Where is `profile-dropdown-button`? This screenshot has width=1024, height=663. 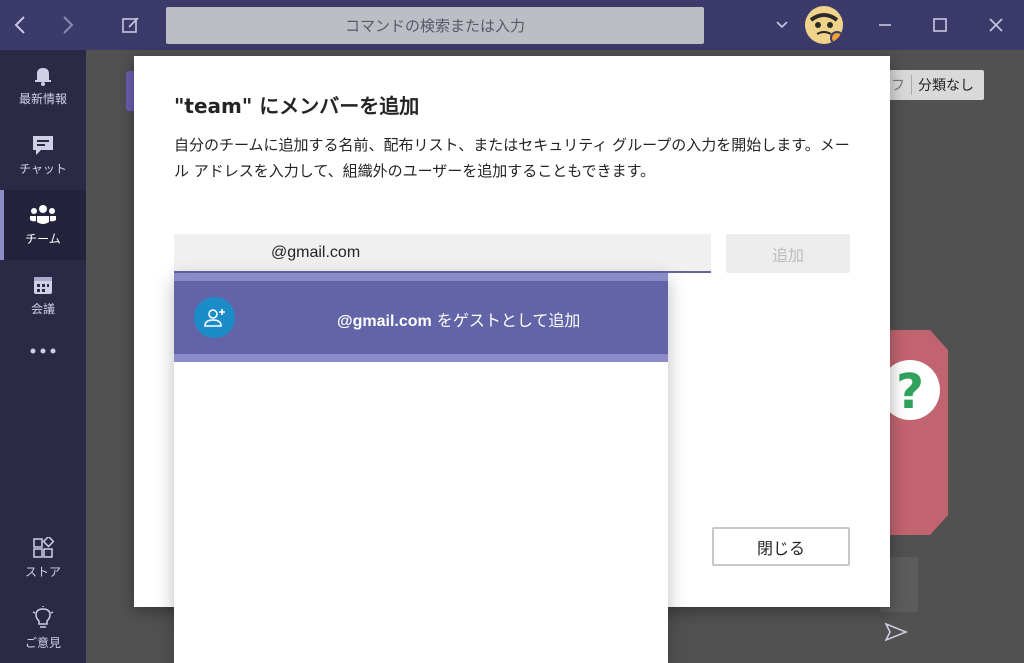
profile-dropdown-button is located at coordinates (782, 25).